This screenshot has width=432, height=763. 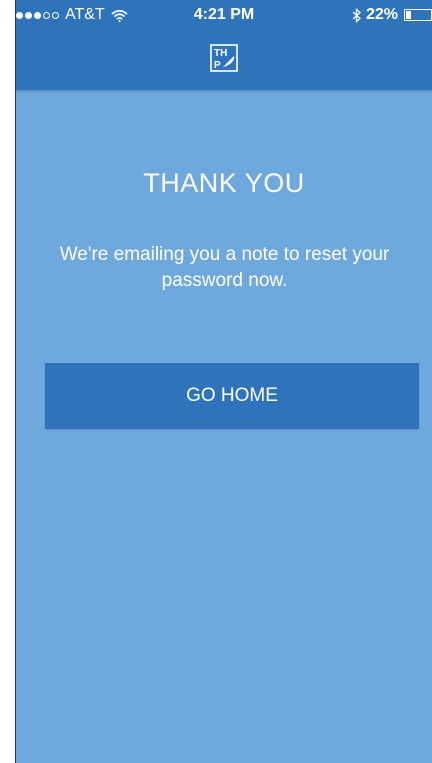 I want to click on battery-percent: 22%, so click(x=381, y=14).